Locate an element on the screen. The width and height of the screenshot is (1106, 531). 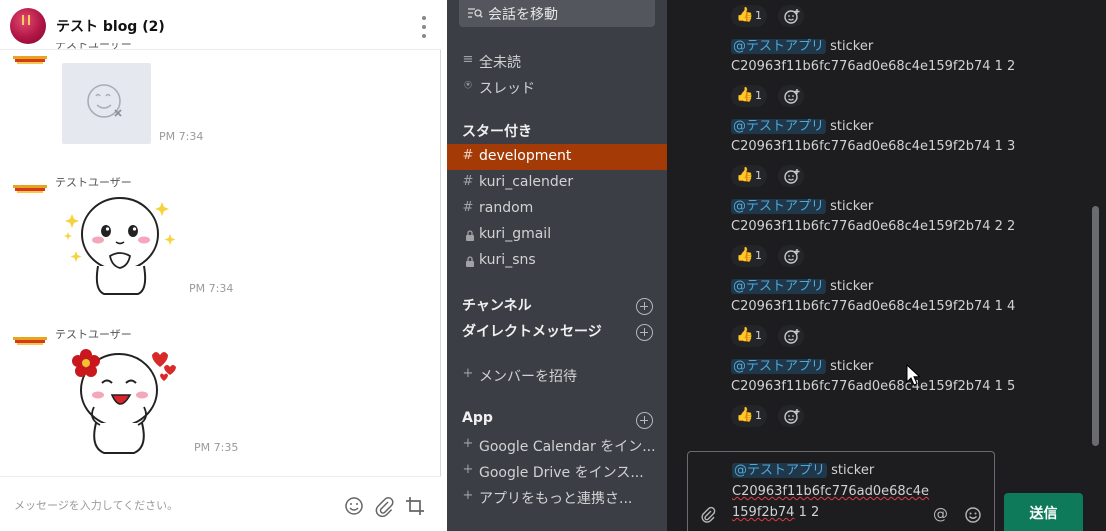
jump-to-label: 会話を移動 is located at coordinates (523, 15).